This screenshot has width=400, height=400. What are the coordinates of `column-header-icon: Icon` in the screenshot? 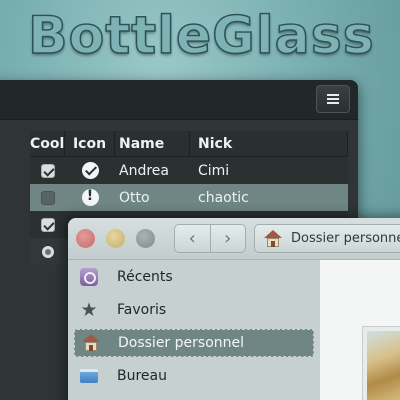 It's located at (90, 143).